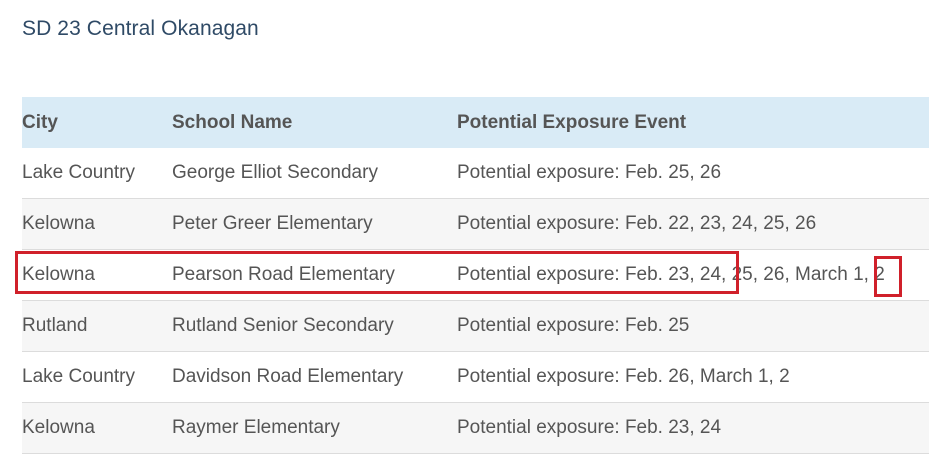 This screenshot has height=469, width=929. Describe the element at coordinates (693, 428) in the screenshot. I see `exposure-event-cell: Potential exposure: Feb. 23, 24` at that location.